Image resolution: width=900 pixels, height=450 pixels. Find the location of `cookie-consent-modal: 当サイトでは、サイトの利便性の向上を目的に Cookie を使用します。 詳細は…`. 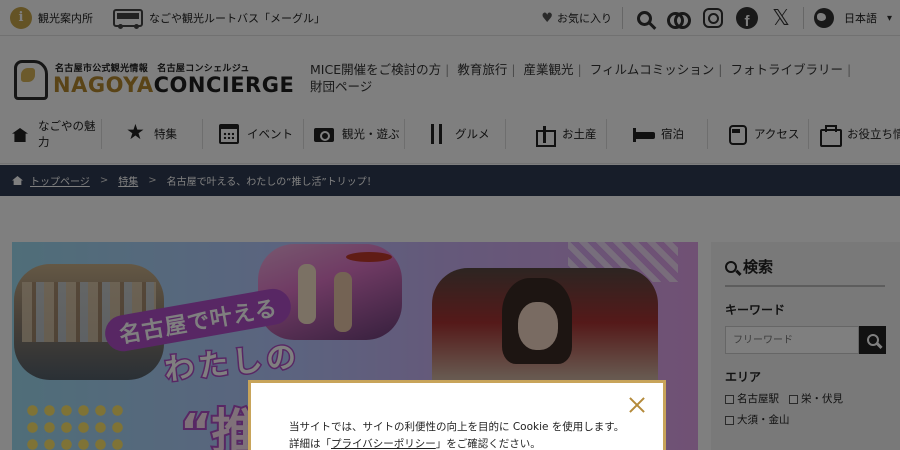

cookie-consent-modal: 当サイトでは、サイトの利便性の向上を目的に Cookie を使用します。 詳細は… is located at coordinates (457, 415).